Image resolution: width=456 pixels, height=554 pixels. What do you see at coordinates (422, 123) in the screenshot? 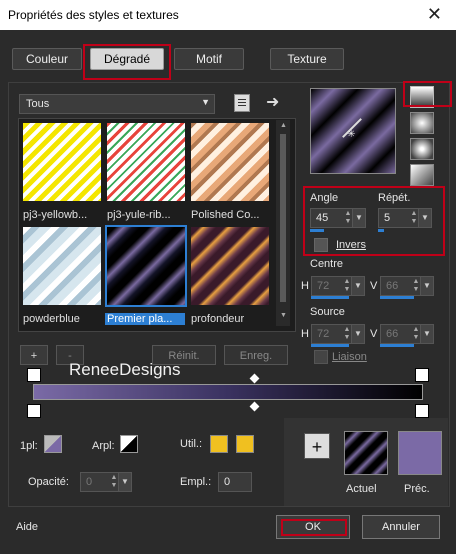
I see `rectangular-style-button` at bounding box center [422, 123].